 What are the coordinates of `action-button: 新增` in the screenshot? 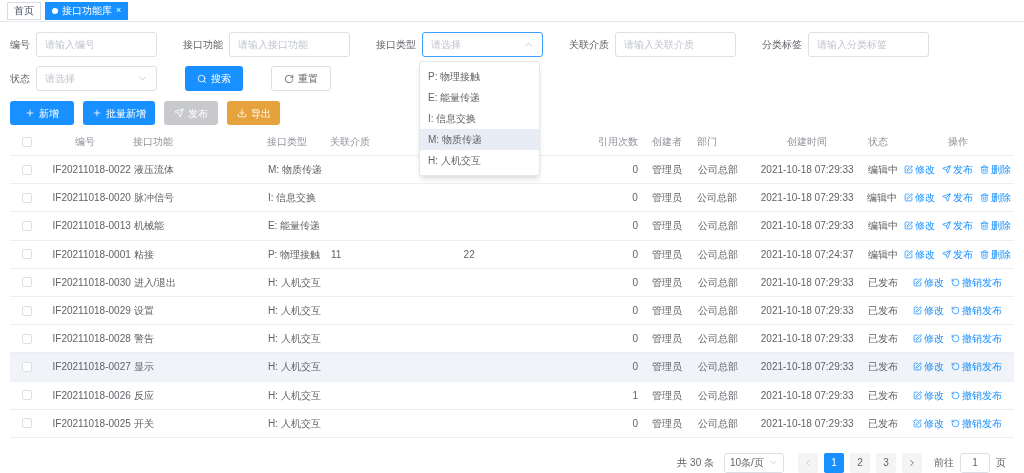 It's located at (42, 113).